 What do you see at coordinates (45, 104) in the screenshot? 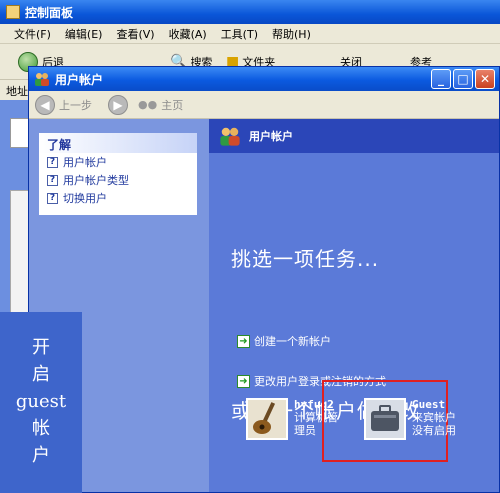
I see `back-arrow-icon: ◀` at bounding box center [45, 104].